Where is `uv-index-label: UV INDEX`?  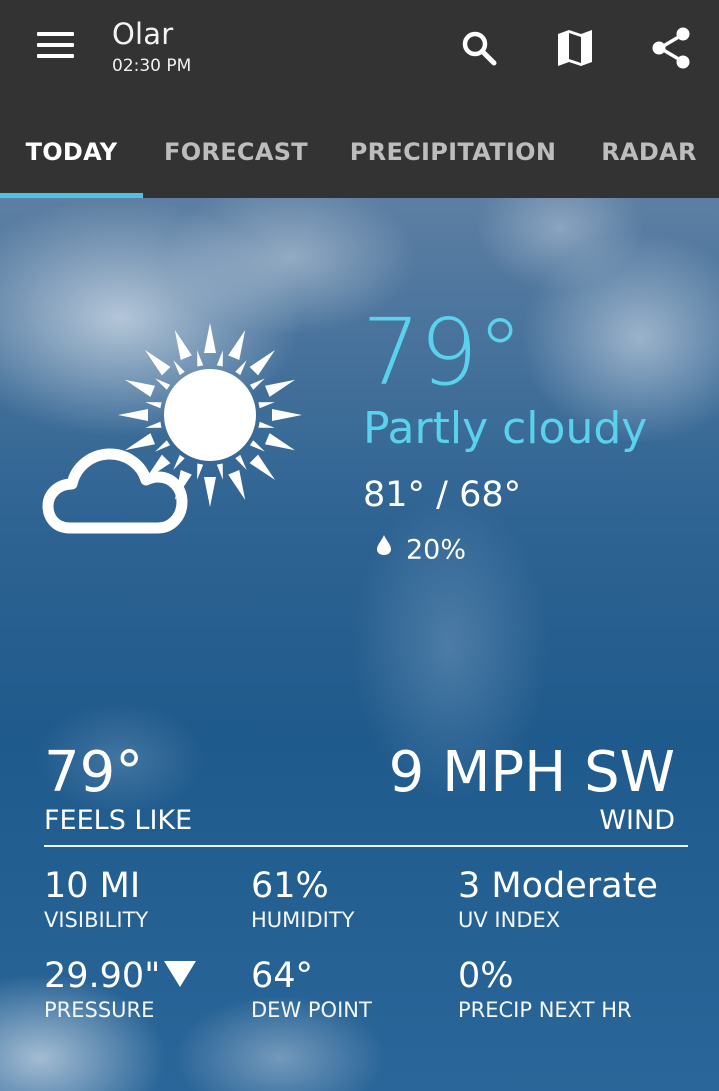
uv-index-label: UV INDEX is located at coordinates (509, 920).